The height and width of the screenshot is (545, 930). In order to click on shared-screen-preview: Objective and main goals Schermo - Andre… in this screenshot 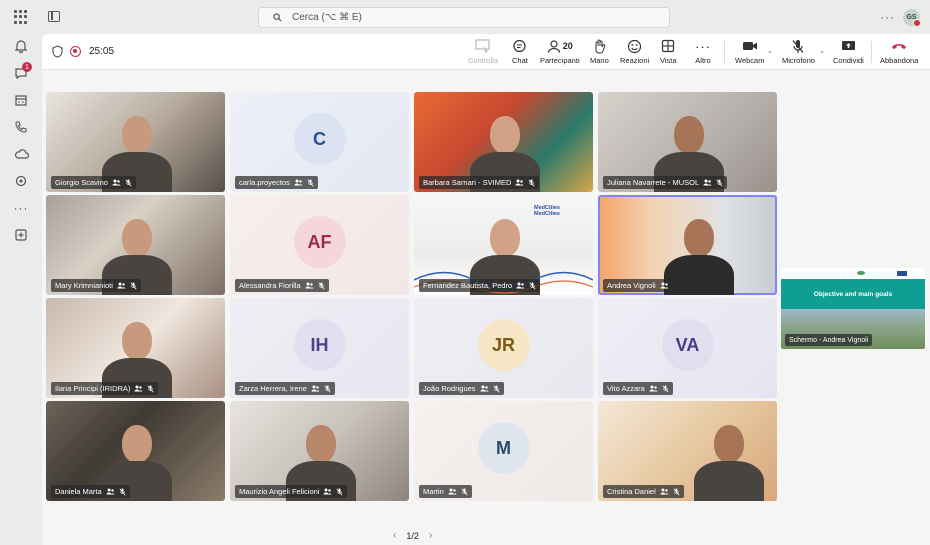, I will do `click(853, 308)`.